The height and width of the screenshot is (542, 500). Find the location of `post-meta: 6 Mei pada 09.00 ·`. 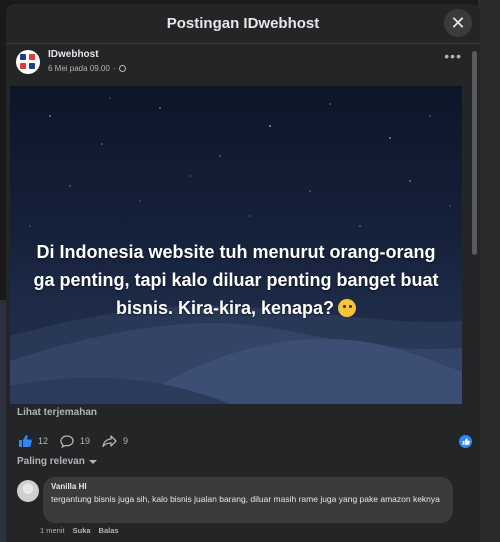

post-meta: 6 Mei pada 09.00 · is located at coordinates (246, 68).